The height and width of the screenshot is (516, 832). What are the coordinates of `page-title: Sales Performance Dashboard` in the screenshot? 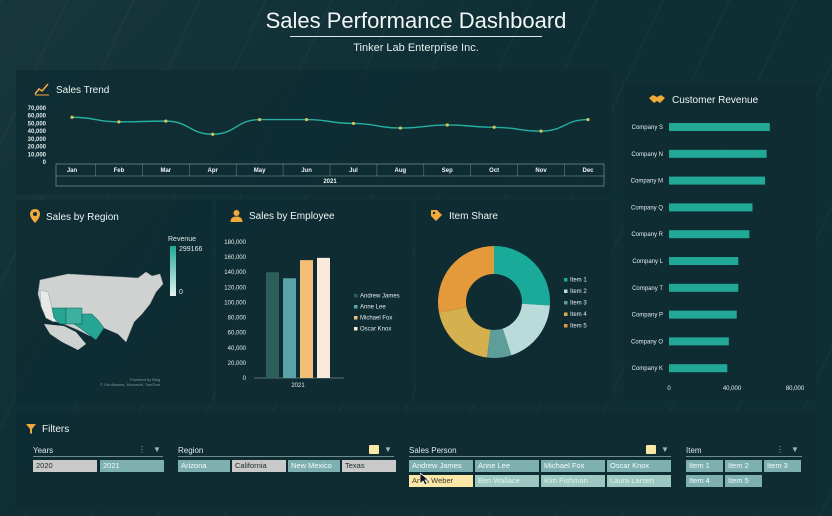 It's located at (416, 20).